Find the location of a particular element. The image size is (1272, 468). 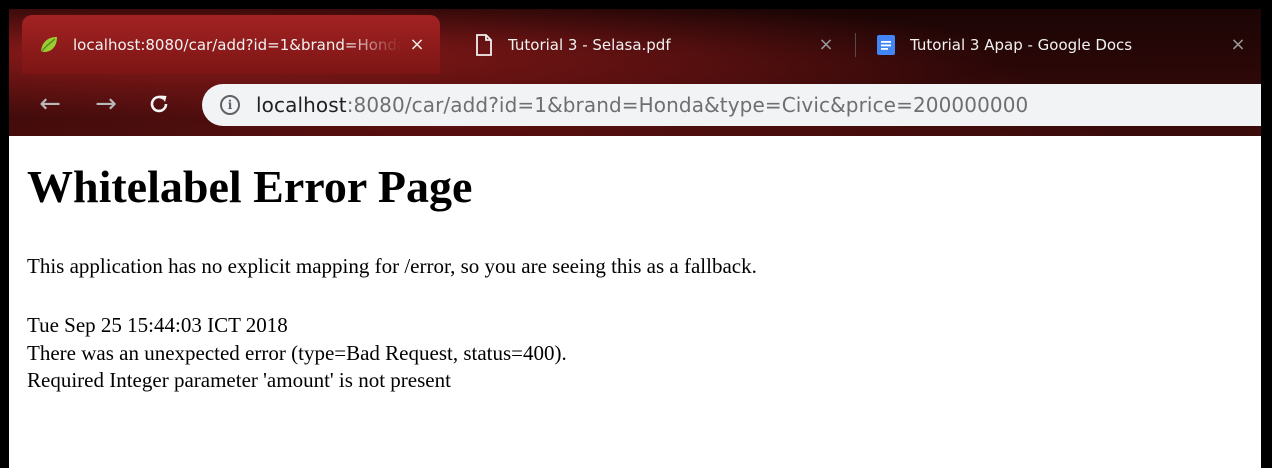

google-docs-icon is located at coordinates (886, 45).